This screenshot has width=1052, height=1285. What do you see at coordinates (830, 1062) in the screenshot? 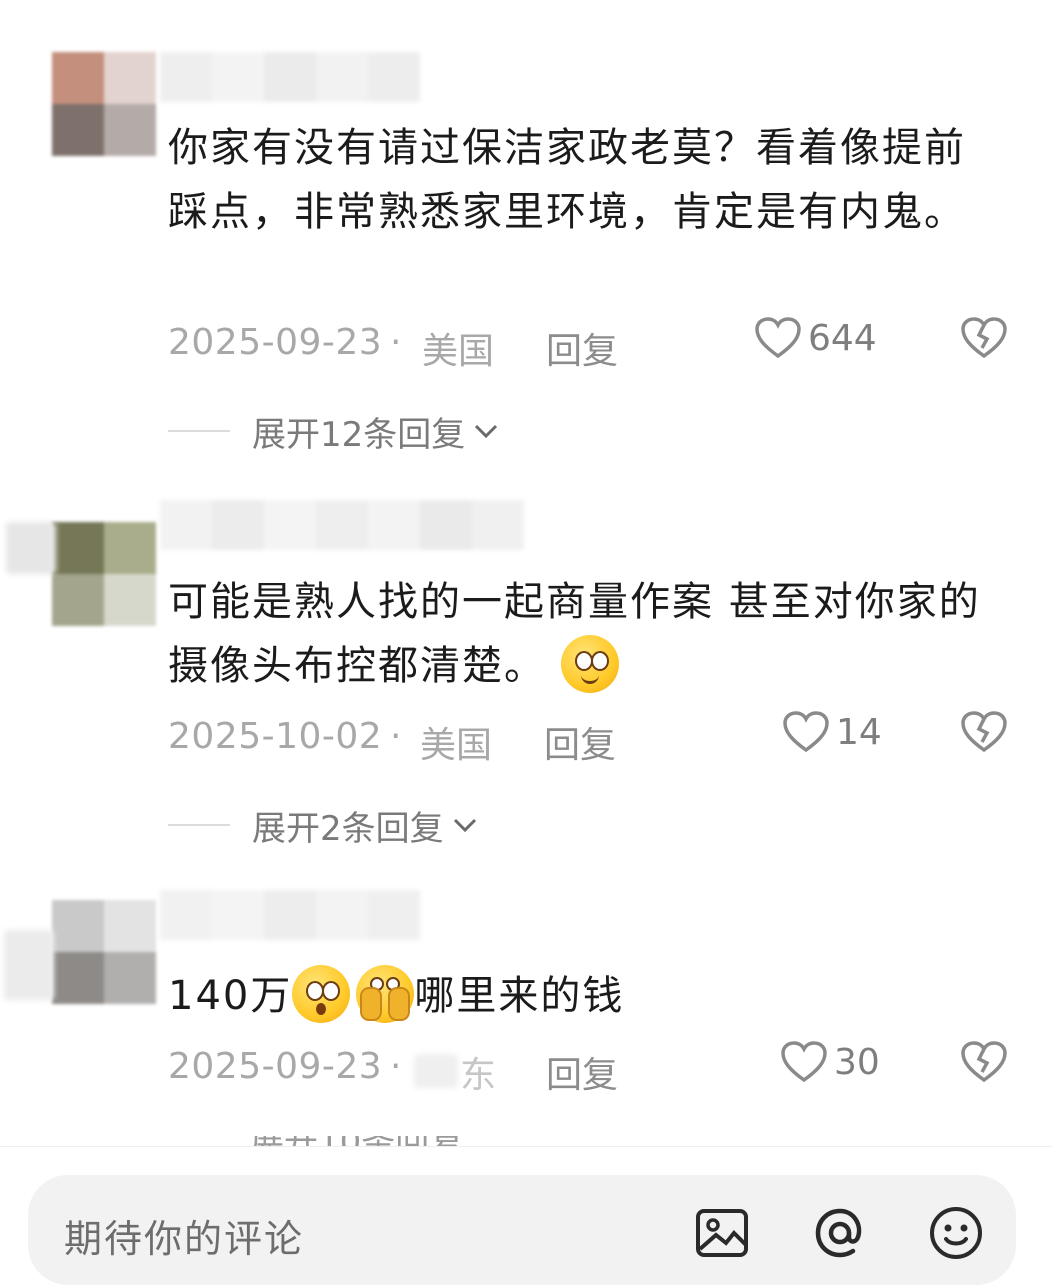
I see `like-button: 30` at bounding box center [830, 1062].